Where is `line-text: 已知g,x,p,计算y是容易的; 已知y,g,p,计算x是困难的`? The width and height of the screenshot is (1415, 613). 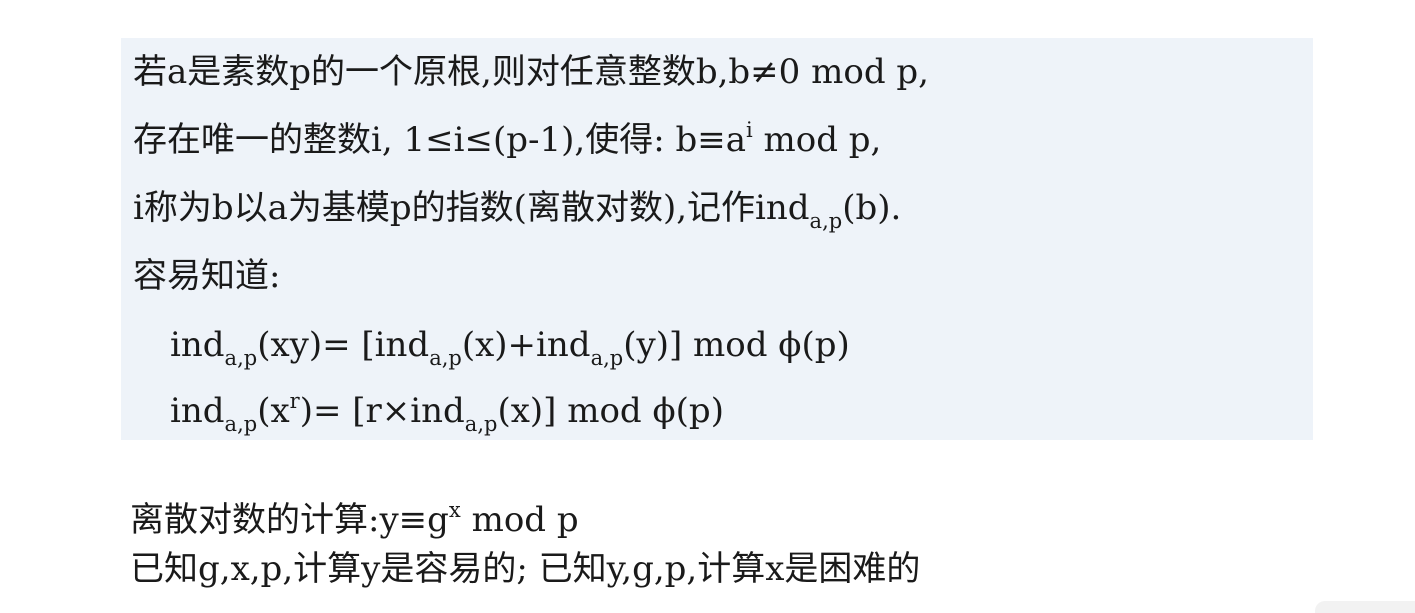 line-text: 已知g,x,p,计算y是容易的; 已知y,g,p,计算x是困难的 is located at coordinates (525, 569).